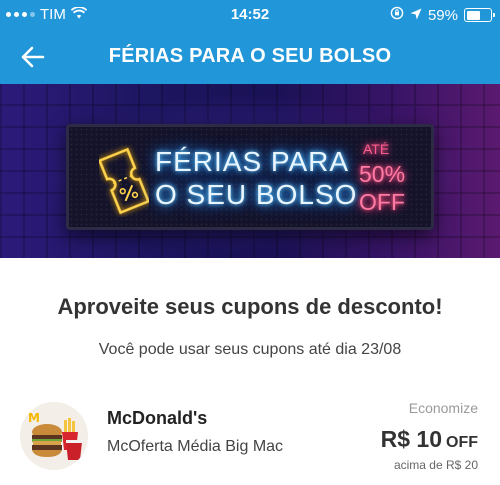 Image resolution: width=500 pixels, height=485 pixels. What do you see at coordinates (195, 446) in the screenshot?
I see `coupon-product: McOferta Média Big Mac` at bounding box center [195, 446].